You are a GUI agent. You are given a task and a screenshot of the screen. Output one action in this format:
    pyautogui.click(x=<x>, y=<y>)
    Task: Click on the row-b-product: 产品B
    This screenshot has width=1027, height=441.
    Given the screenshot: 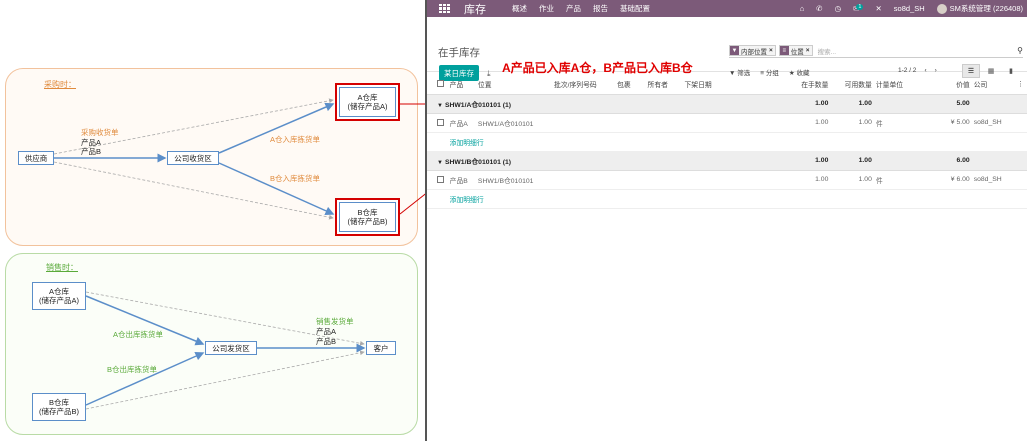 What is the action you would take?
    pyautogui.click(x=461, y=180)
    